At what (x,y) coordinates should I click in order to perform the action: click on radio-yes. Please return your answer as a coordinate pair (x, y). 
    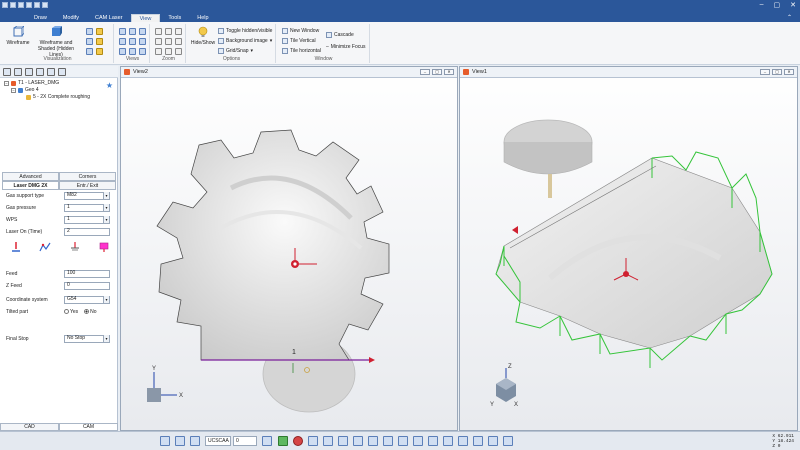
    Looking at the image, I should click on (66, 311).